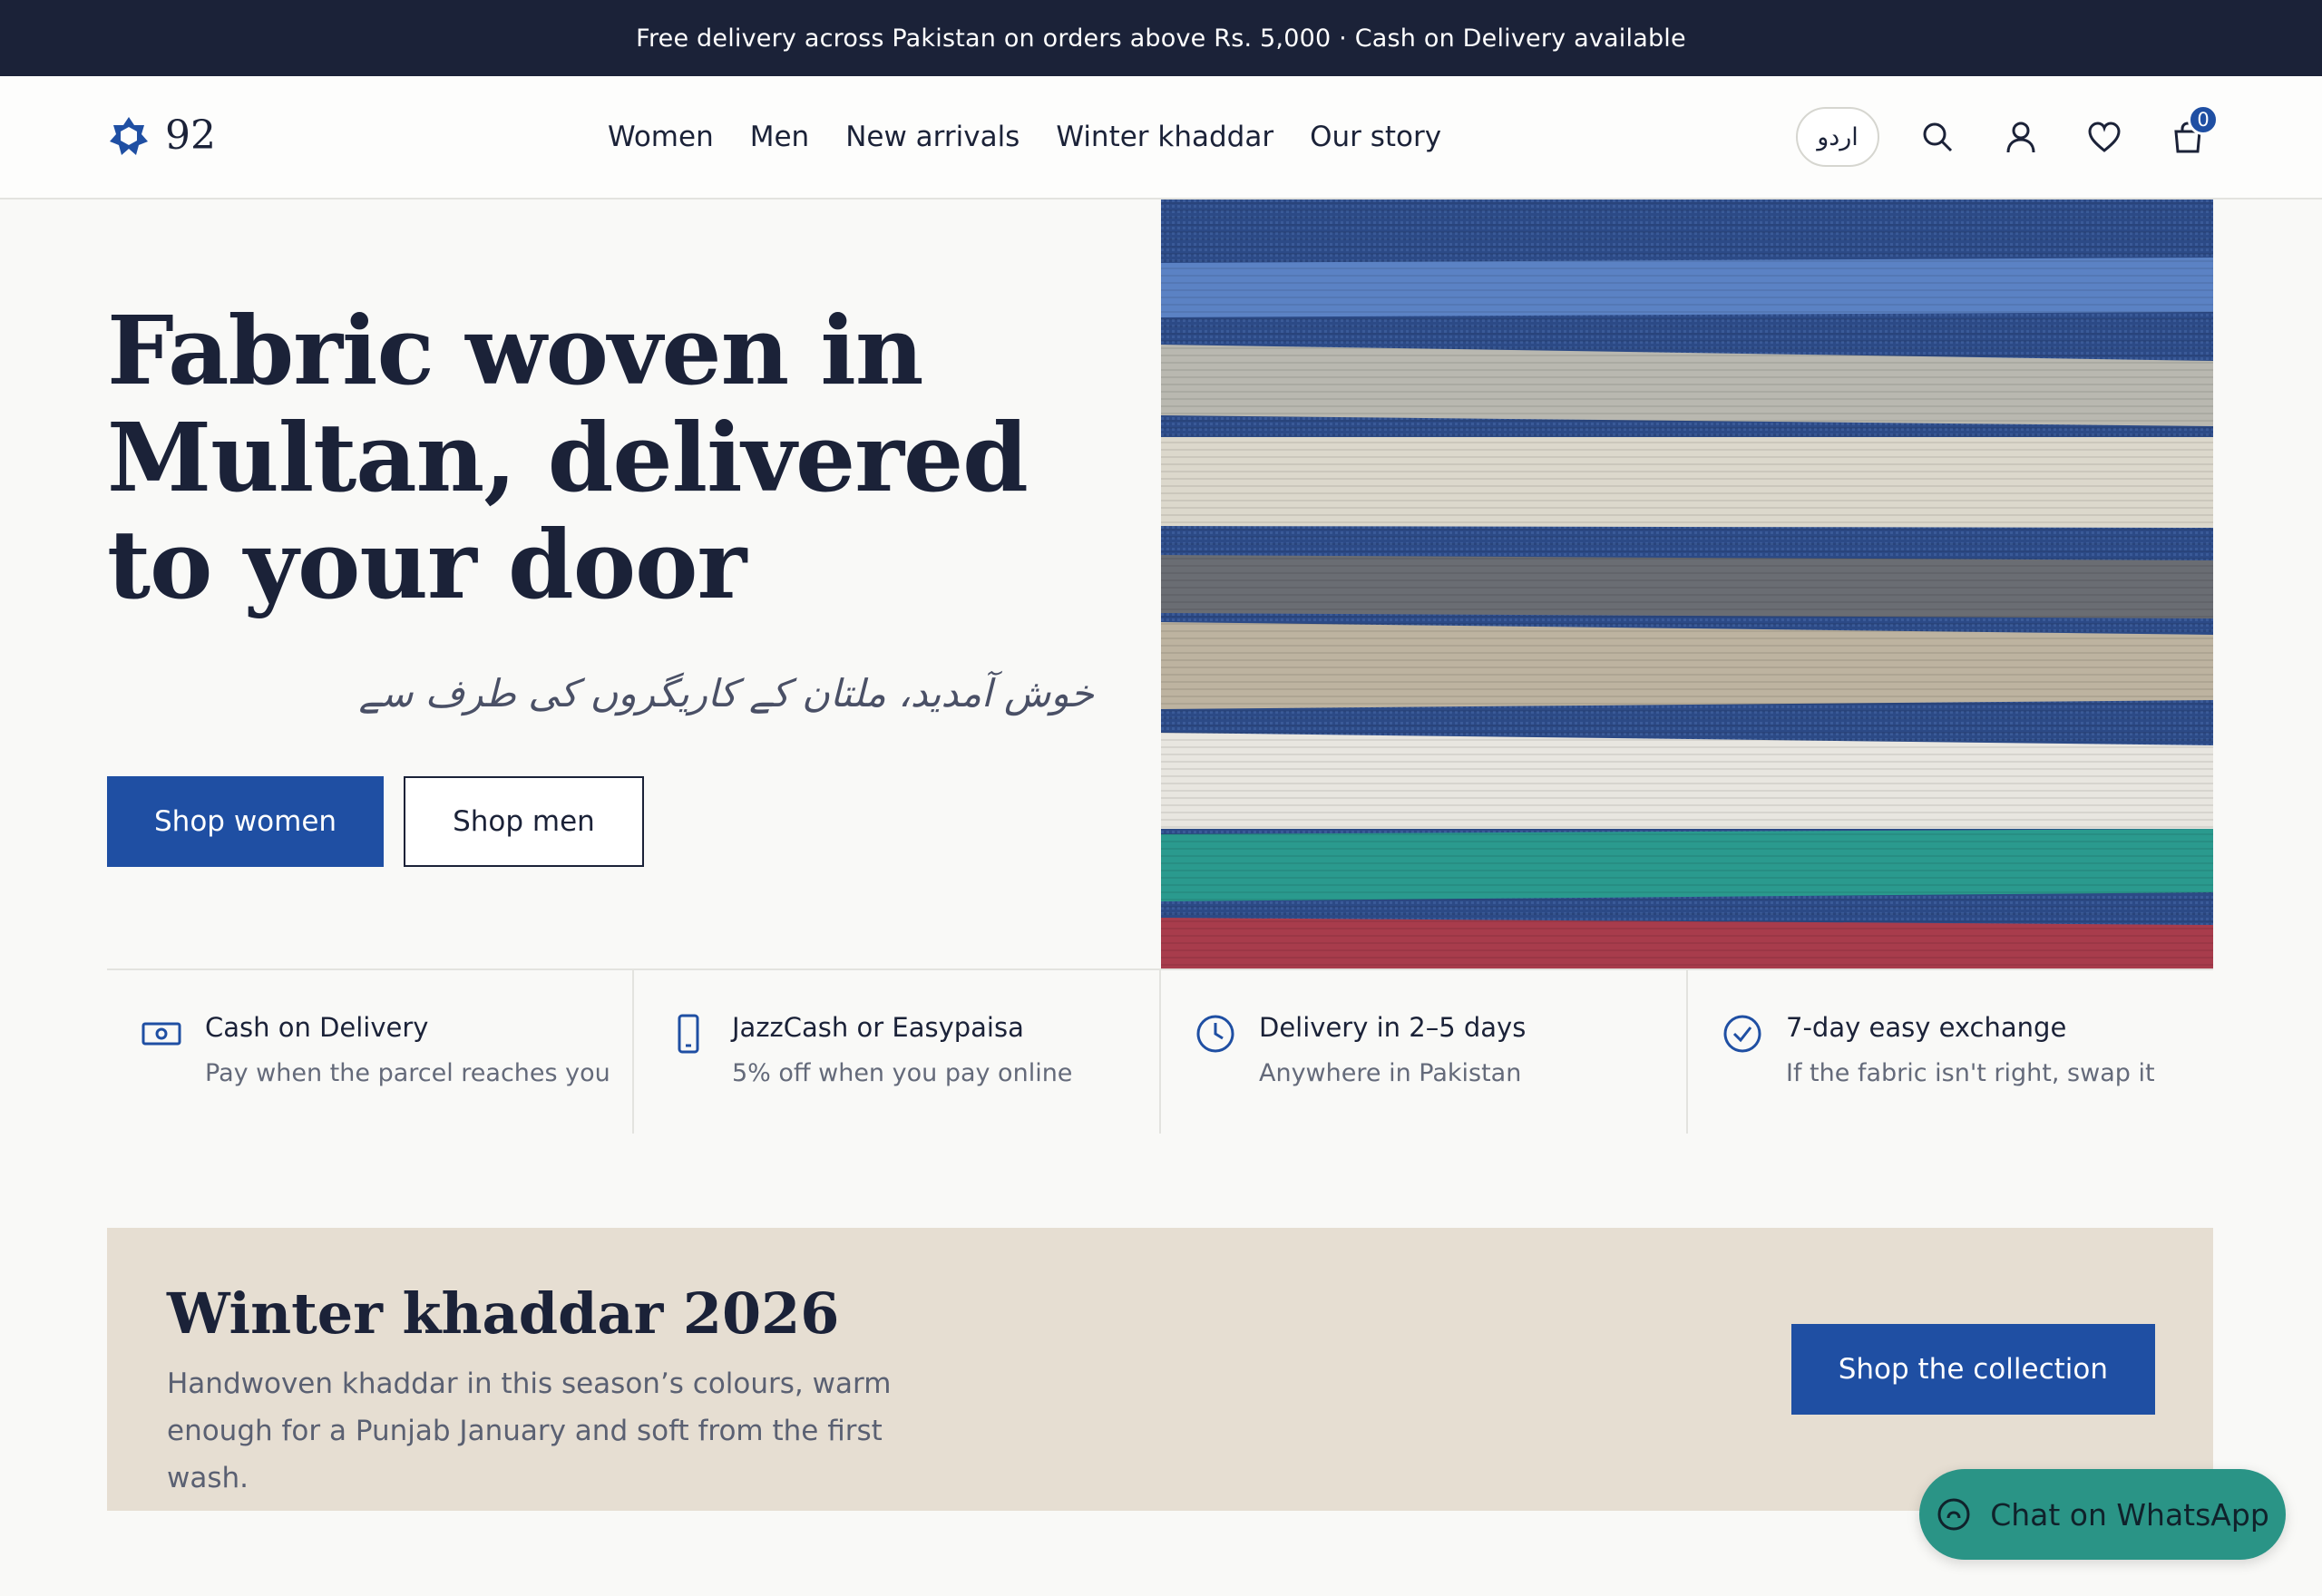 The height and width of the screenshot is (1596, 2322). What do you see at coordinates (1391, 1073) in the screenshot?
I see `feature-subtitle: Anywhere in Pakistan` at bounding box center [1391, 1073].